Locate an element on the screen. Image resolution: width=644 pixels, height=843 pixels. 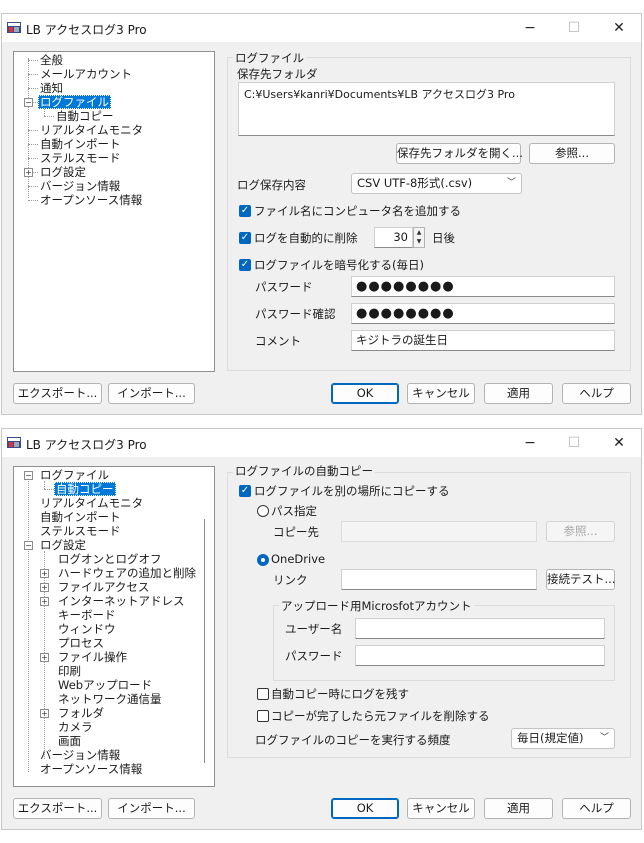
tree-item-keyboard: キーボード is located at coordinates (87, 615).